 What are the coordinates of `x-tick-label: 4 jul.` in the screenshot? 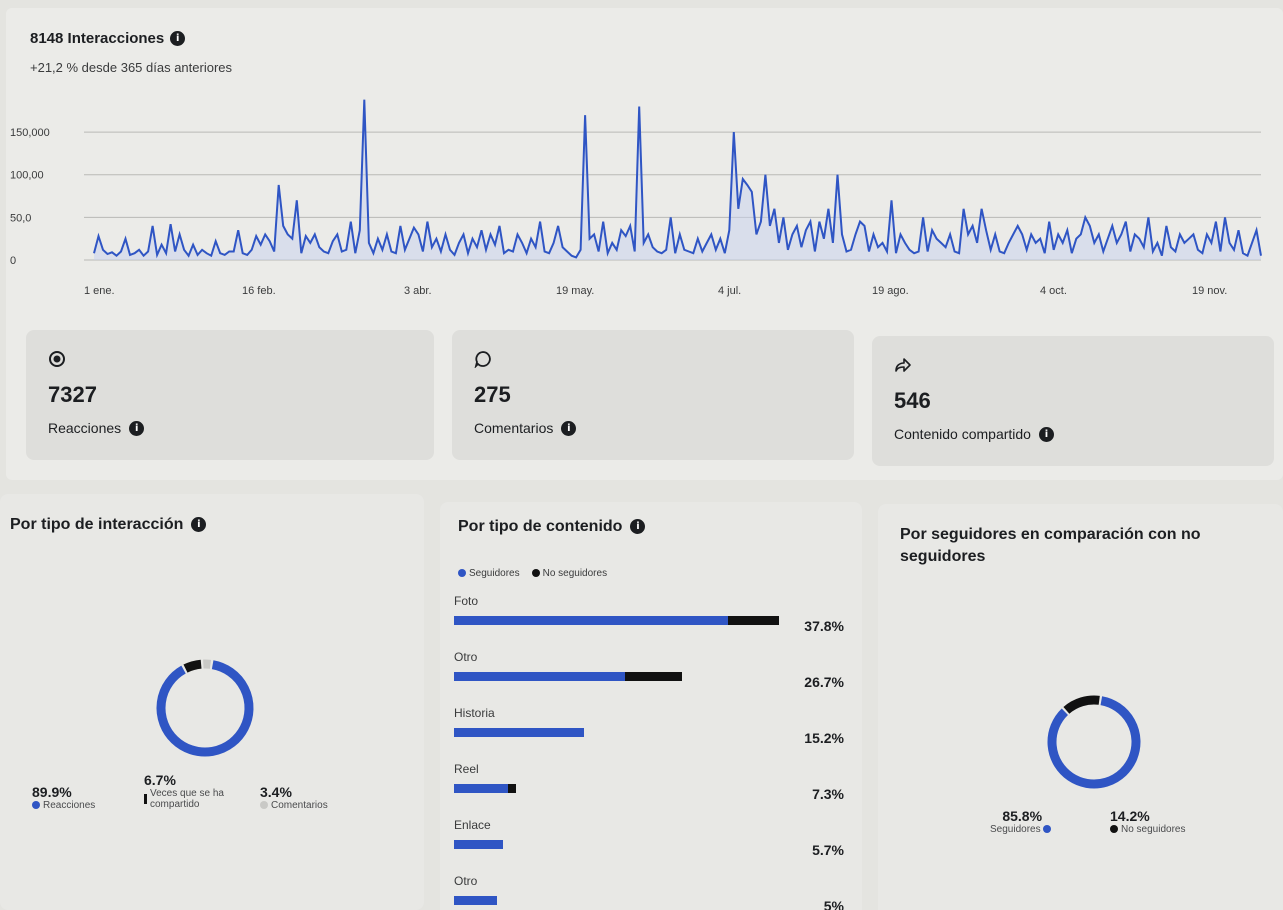 It's located at (729, 291).